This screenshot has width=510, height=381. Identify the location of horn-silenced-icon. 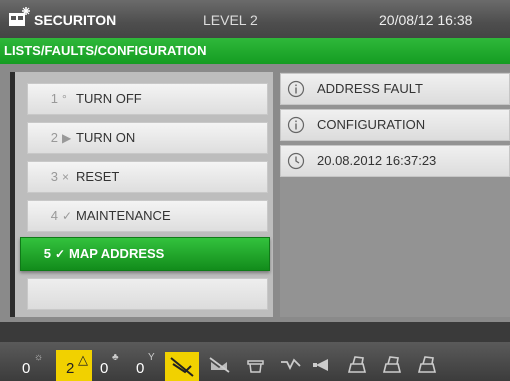
(323, 365).